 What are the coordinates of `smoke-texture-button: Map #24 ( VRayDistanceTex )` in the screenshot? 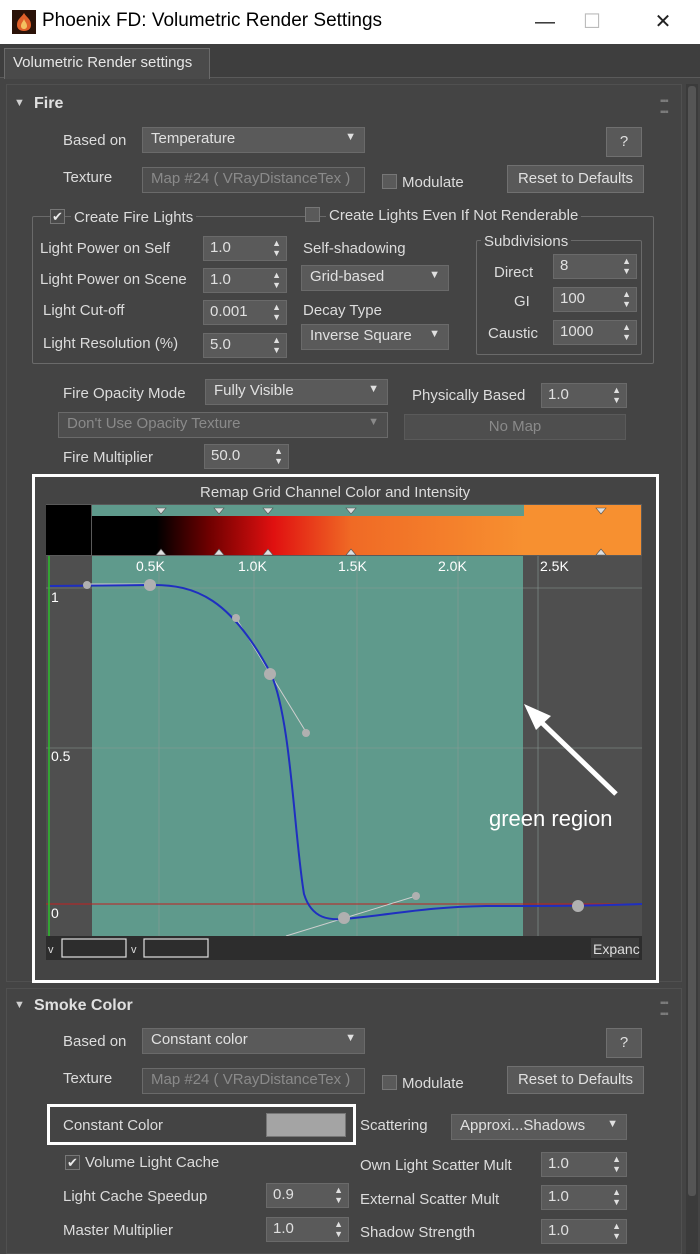 It's located at (253, 1081).